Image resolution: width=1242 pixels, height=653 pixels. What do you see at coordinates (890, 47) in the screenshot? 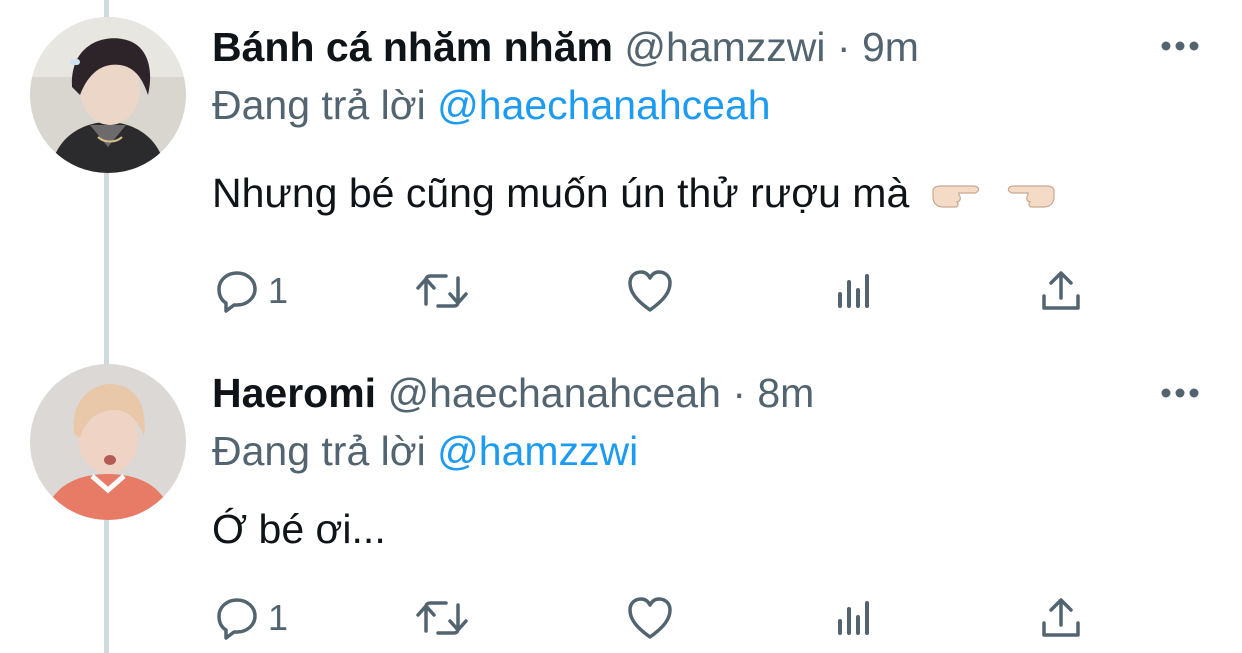
I see `timestamp: 9m` at bounding box center [890, 47].